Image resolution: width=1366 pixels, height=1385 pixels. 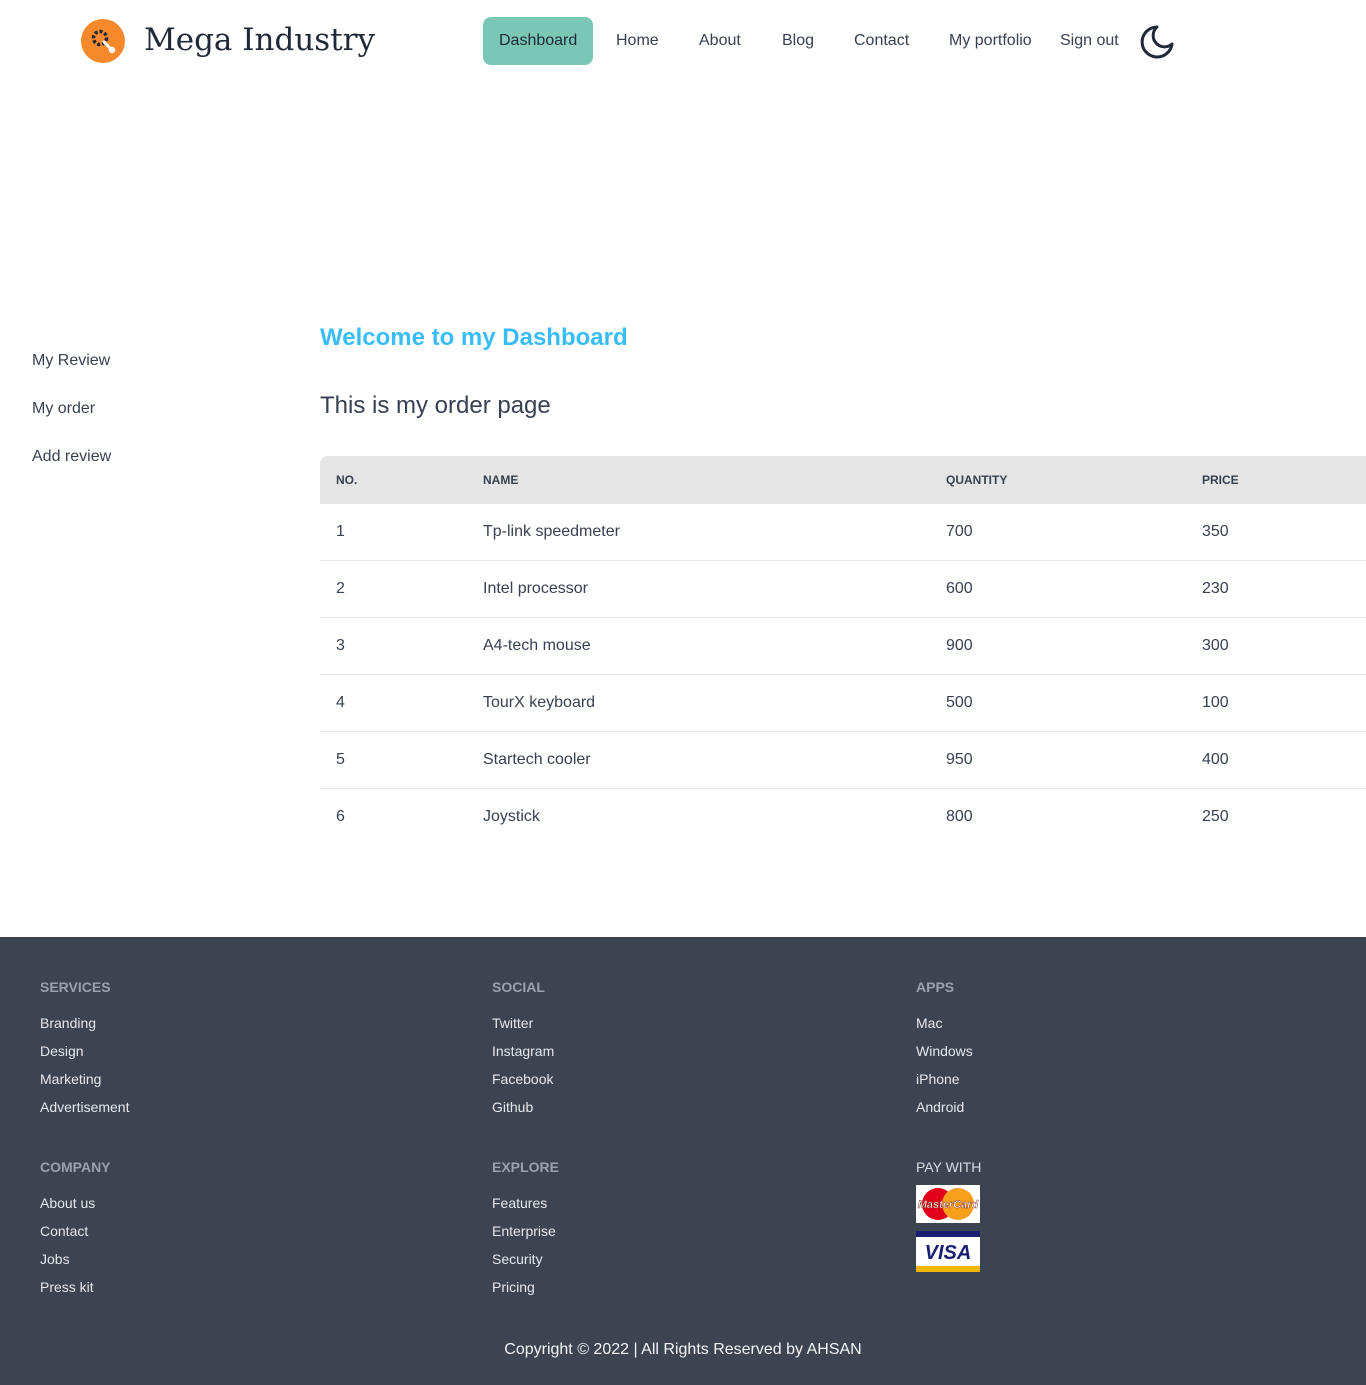 What do you see at coordinates (347, 480) in the screenshot?
I see `column-header-no: NO.` at bounding box center [347, 480].